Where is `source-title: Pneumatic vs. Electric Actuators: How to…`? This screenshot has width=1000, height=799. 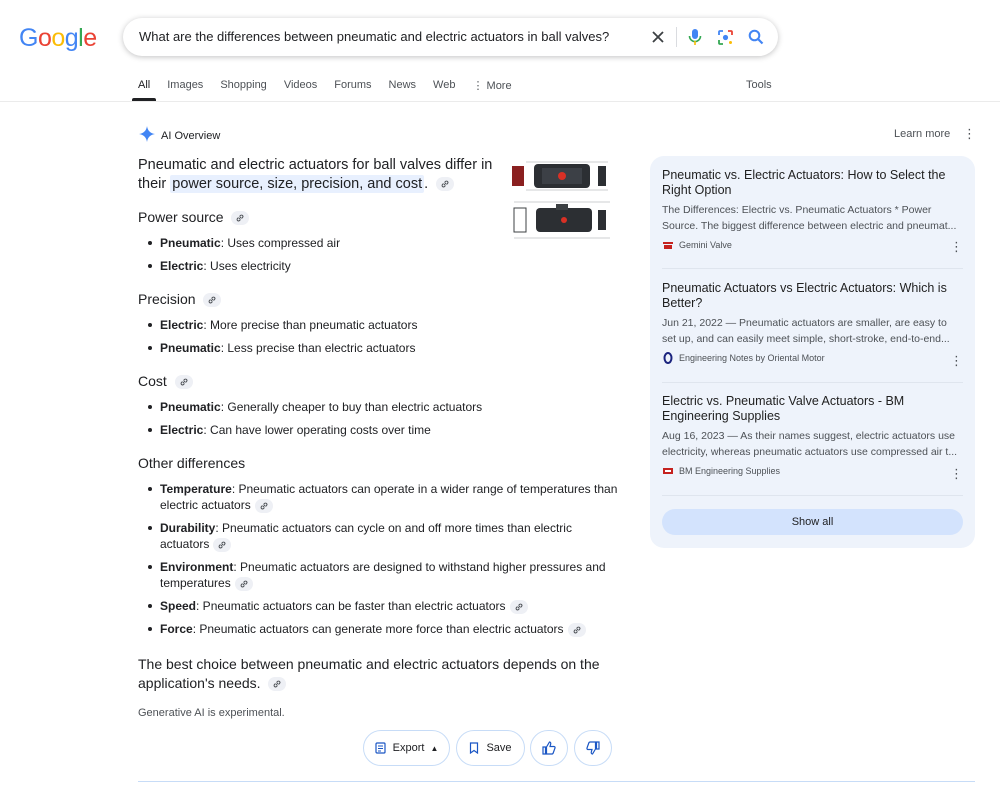 source-title: Pneumatic vs. Electric Actuators: How to… is located at coordinates (812, 183).